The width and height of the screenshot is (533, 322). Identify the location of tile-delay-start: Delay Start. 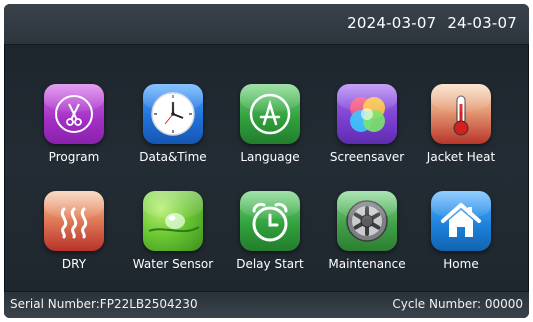
(270, 241).